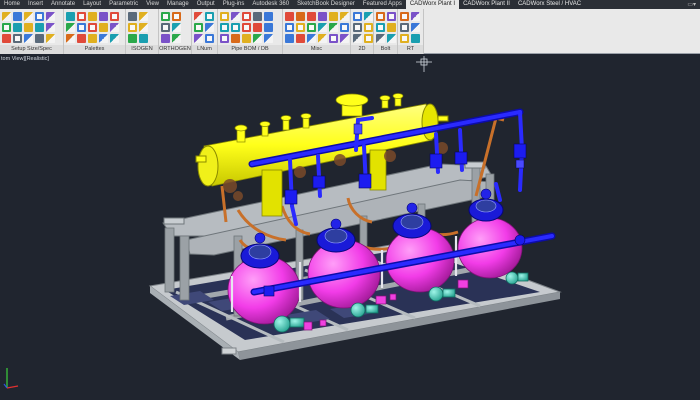 The width and height of the screenshot is (700, 400). I want to click on tab-cadworx-plant-1: CADWorx Plant I, so click(432, 4).